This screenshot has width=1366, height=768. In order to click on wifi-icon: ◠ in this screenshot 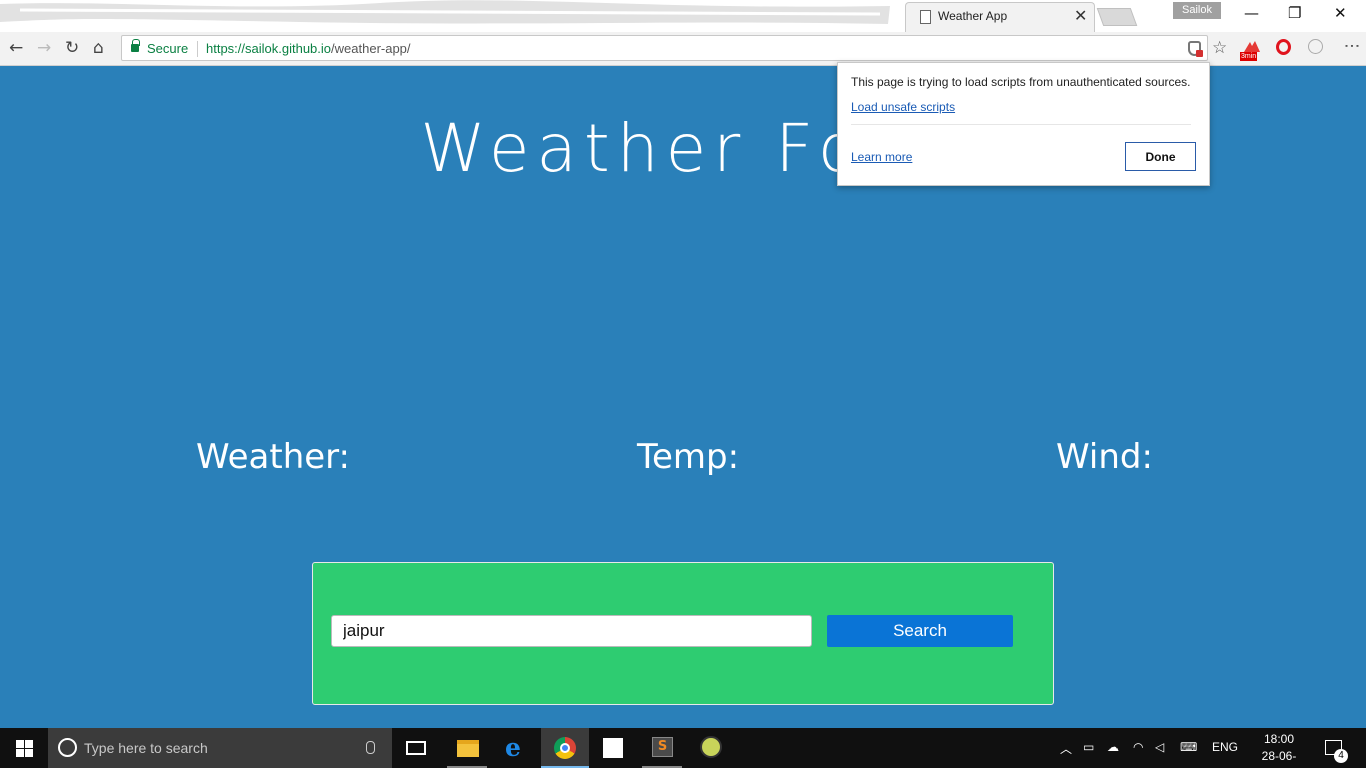, I will do `click(1138, 747)`.